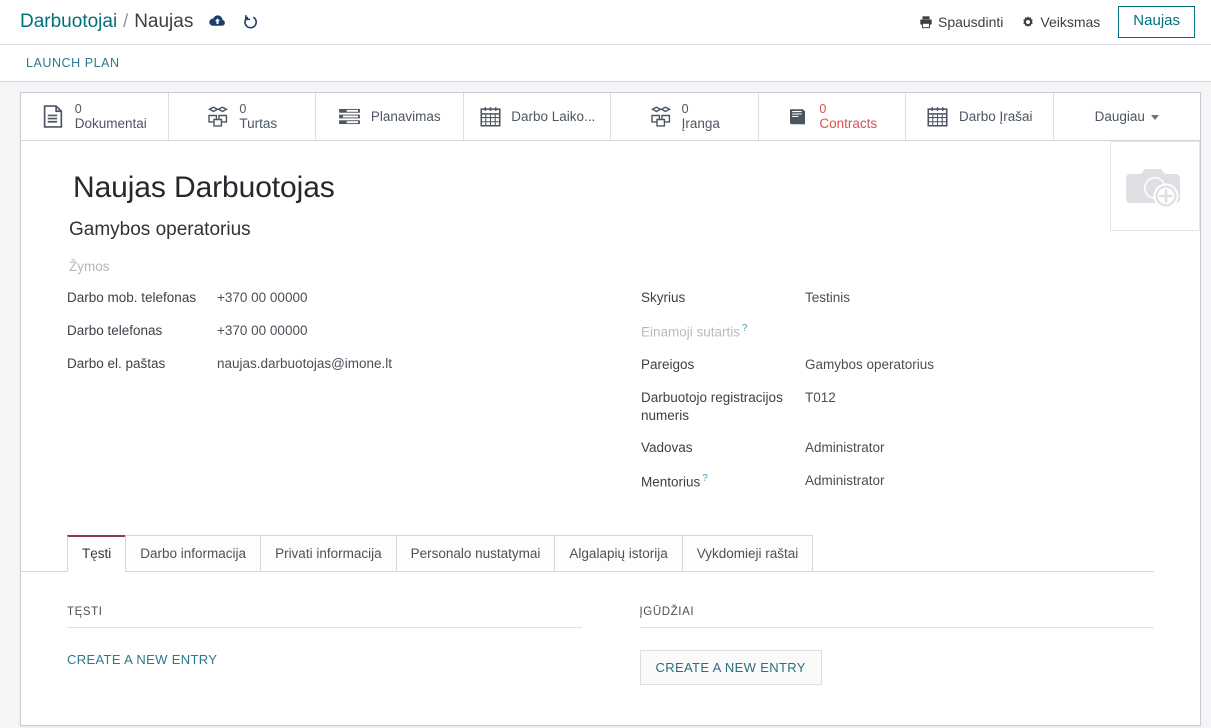 Image resolution: width=1211 pixels, height=728 pixels. What do you see at coordinates (668, 364) in the screenshot?
I see `field-label: Pareigos` at bounding box center [668, 364].